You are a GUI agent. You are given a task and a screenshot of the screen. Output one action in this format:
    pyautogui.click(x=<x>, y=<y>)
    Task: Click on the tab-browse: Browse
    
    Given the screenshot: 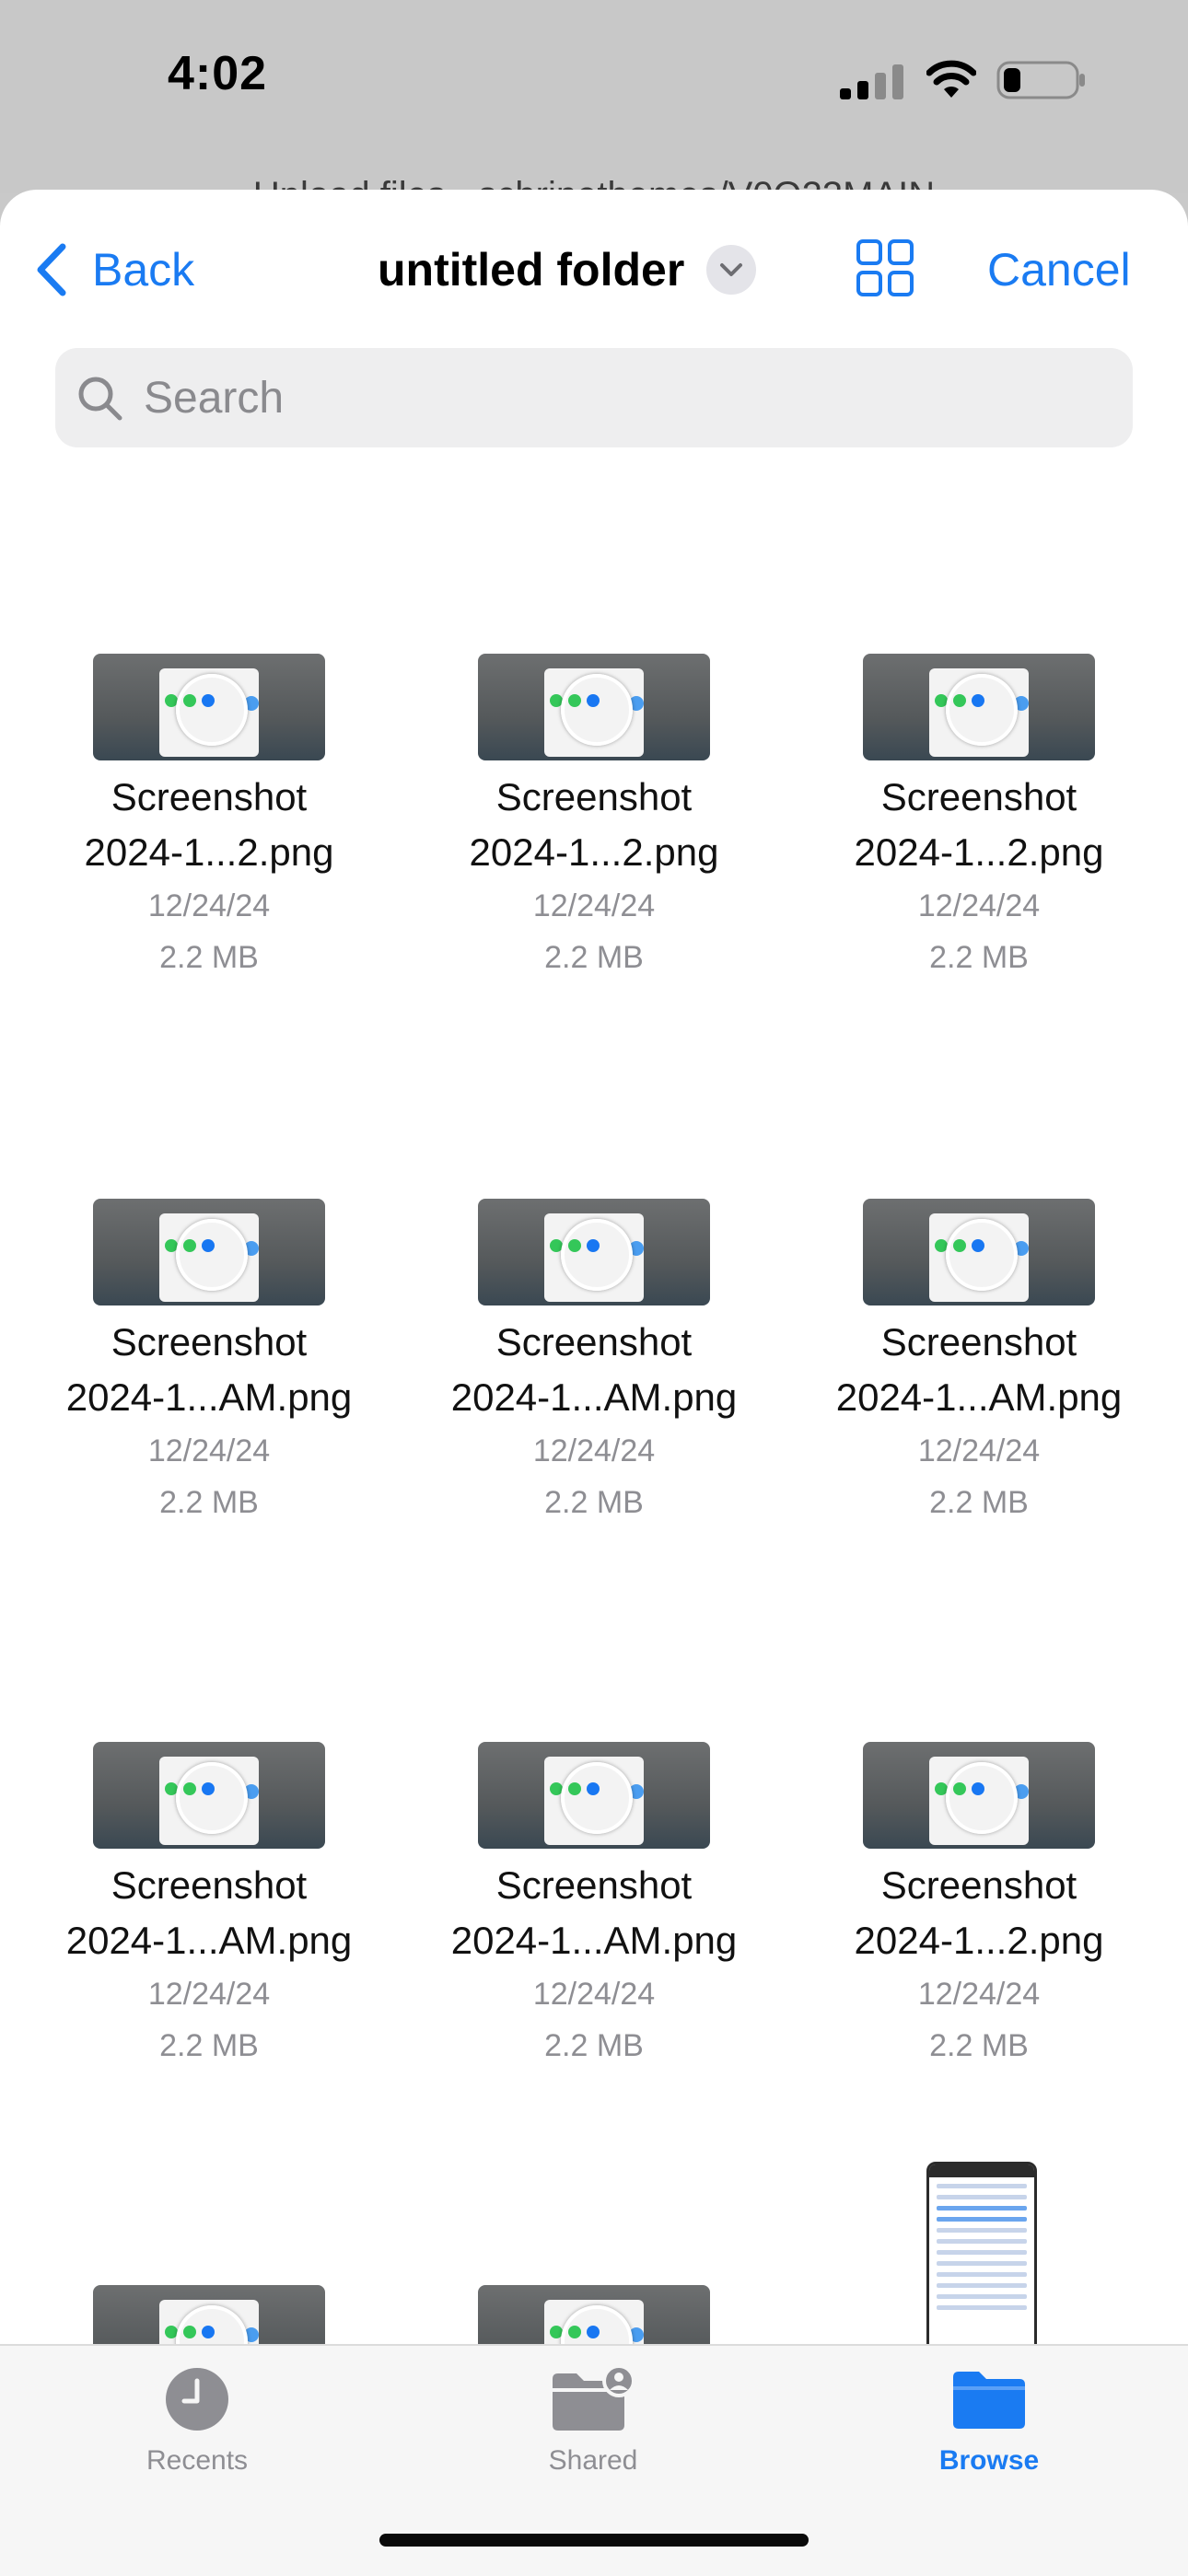 What is the action you would take?
    pyautogui.click(x=989, y=2421)
    